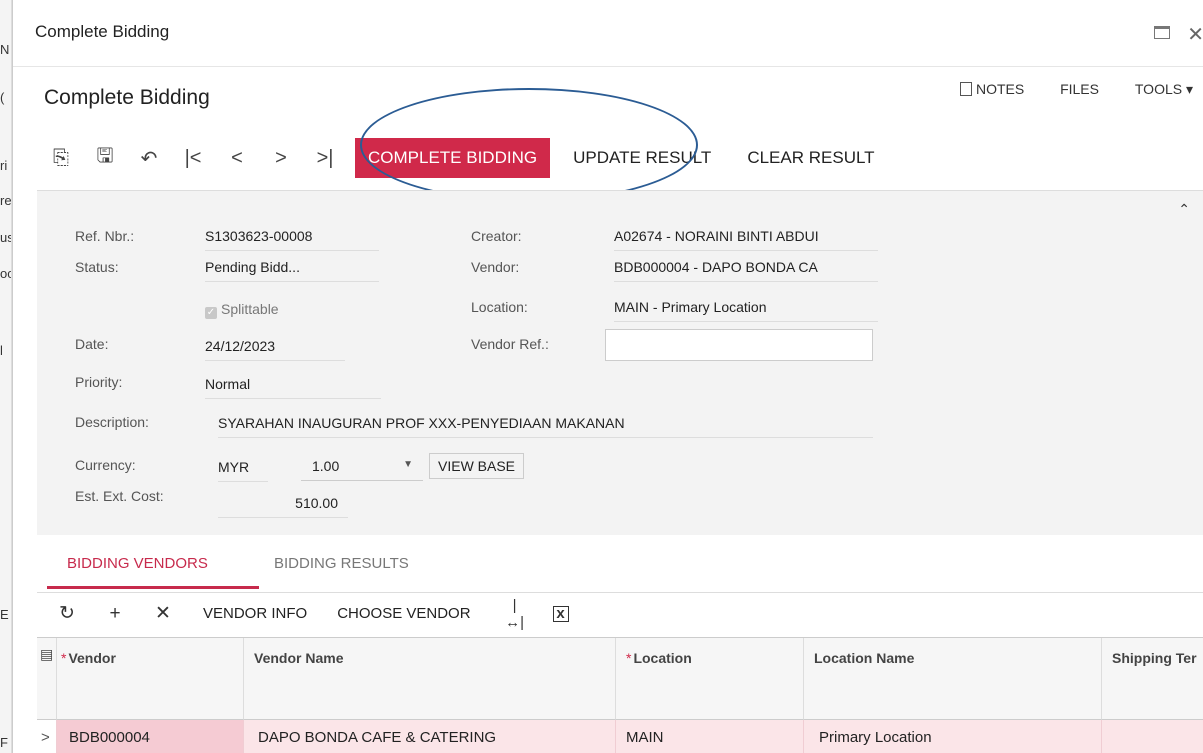 The width and height of the screenshot is (1203, 753). I want to click on files-link: FILES, so click(1079, 89).